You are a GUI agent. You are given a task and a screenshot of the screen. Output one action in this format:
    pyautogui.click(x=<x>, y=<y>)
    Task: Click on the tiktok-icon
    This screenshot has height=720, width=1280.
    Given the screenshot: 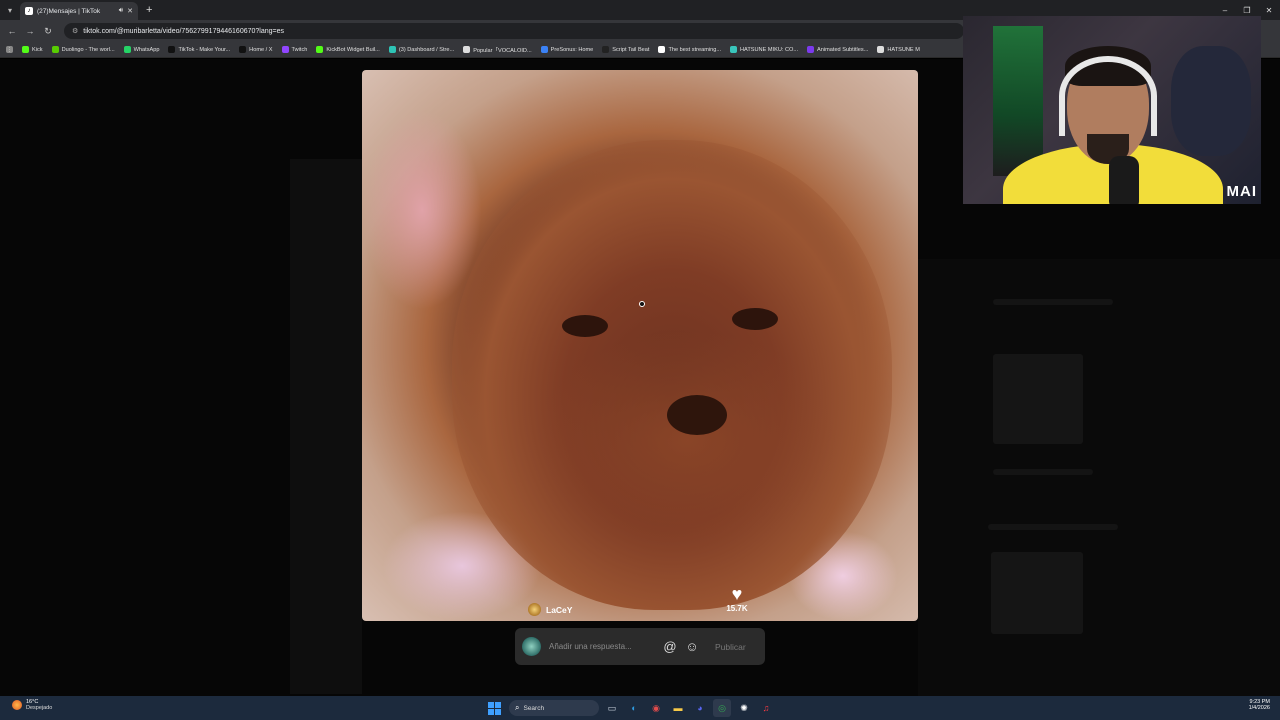 What is the action you would take?
    pyautogui.click(x=172, y=49)
    